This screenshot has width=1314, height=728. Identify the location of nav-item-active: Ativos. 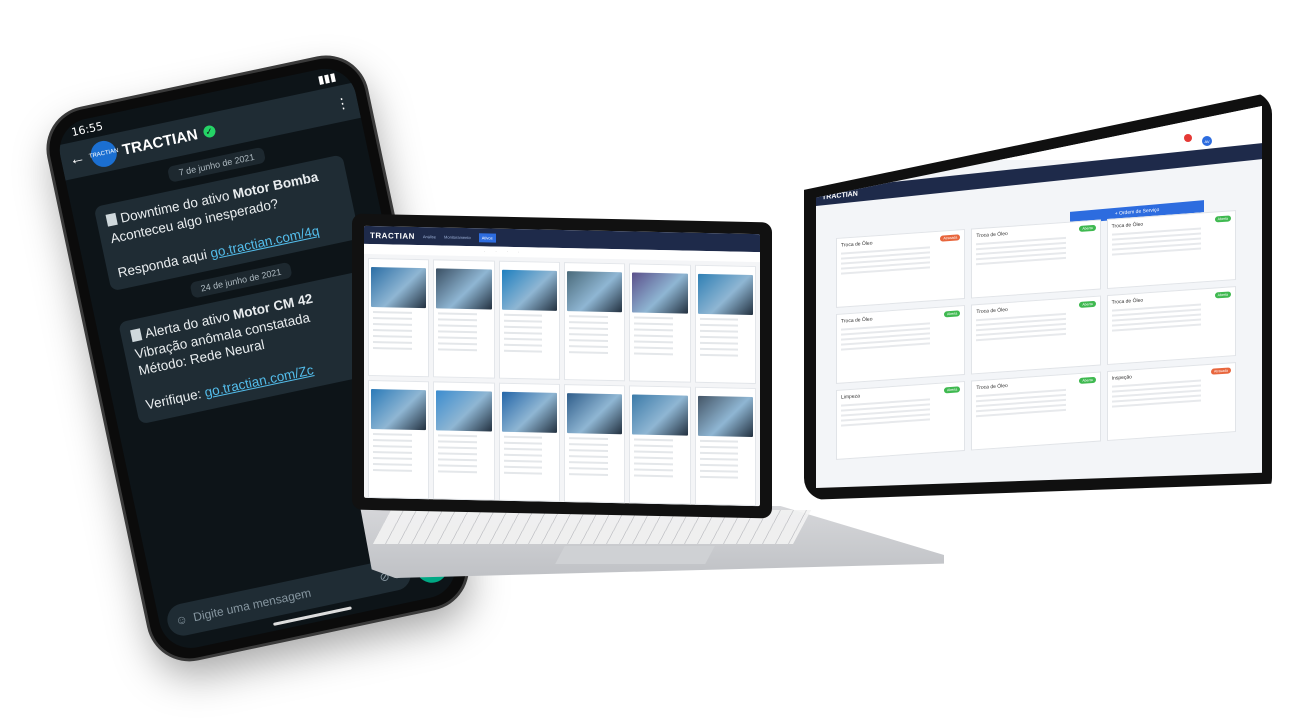
(487, 237).